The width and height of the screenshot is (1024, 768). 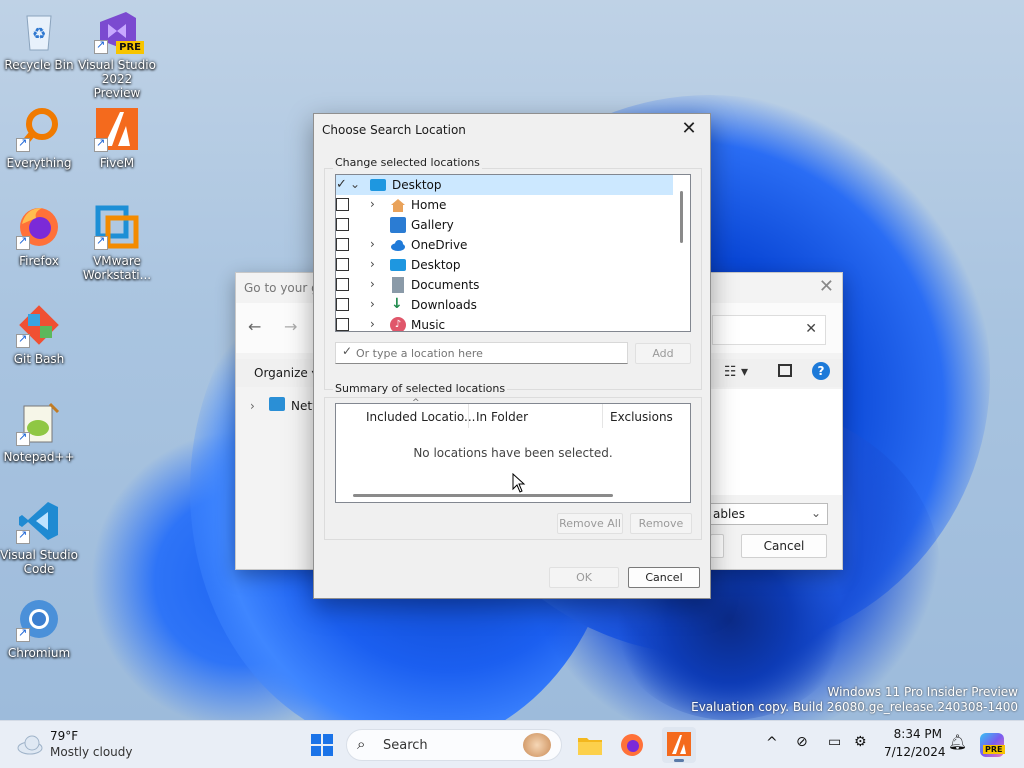 What do you see at coordinates (281, 288) in the screenshot?
I see `address-text: Go to your g` at bounding box center [281, 288].